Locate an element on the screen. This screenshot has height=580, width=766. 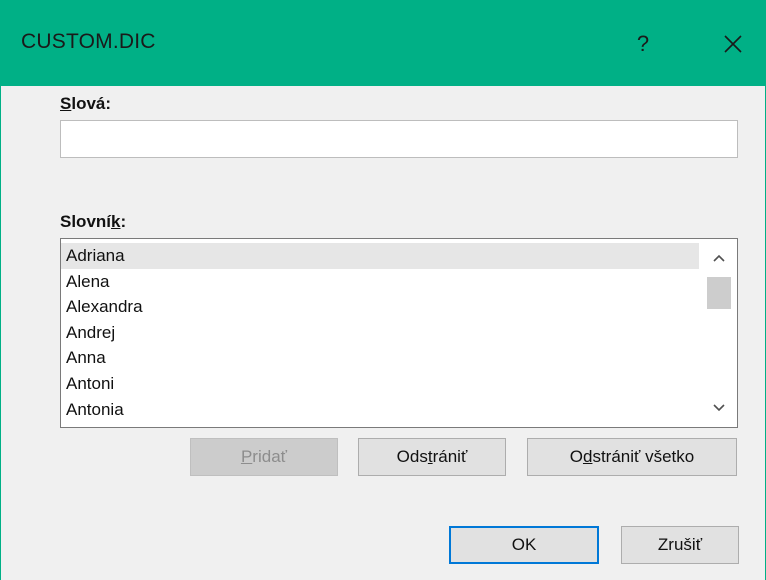
list-scrollbar is located at coordinates (719, 333).